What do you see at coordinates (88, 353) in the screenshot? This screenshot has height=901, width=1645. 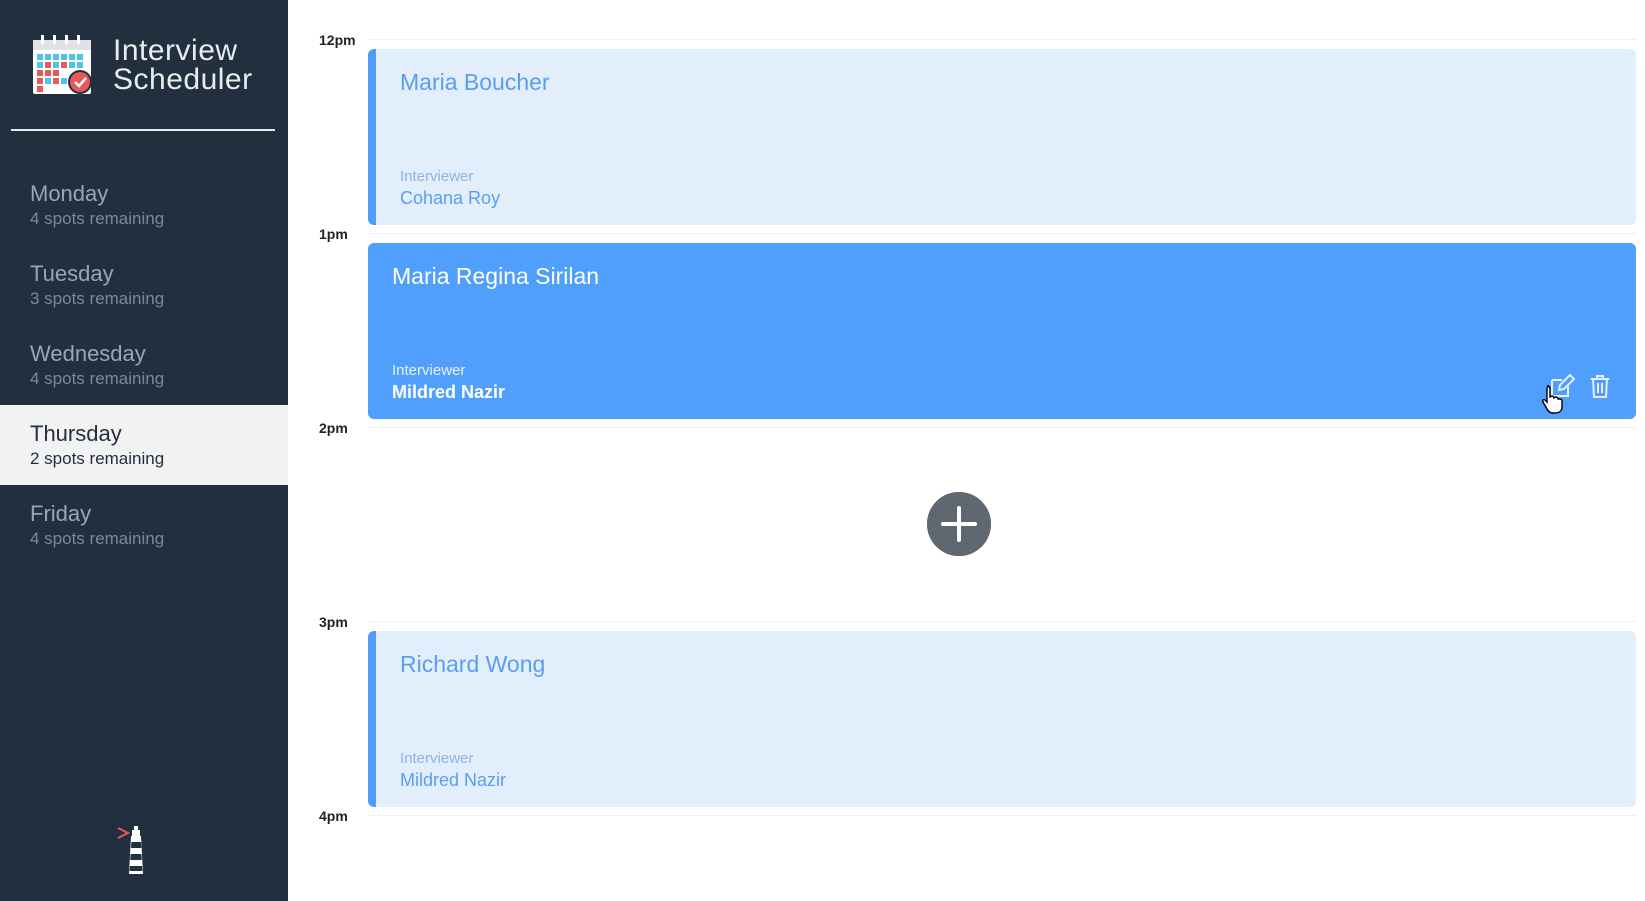 I see `day-name: Wednesday` at bounding box center [88, 353].